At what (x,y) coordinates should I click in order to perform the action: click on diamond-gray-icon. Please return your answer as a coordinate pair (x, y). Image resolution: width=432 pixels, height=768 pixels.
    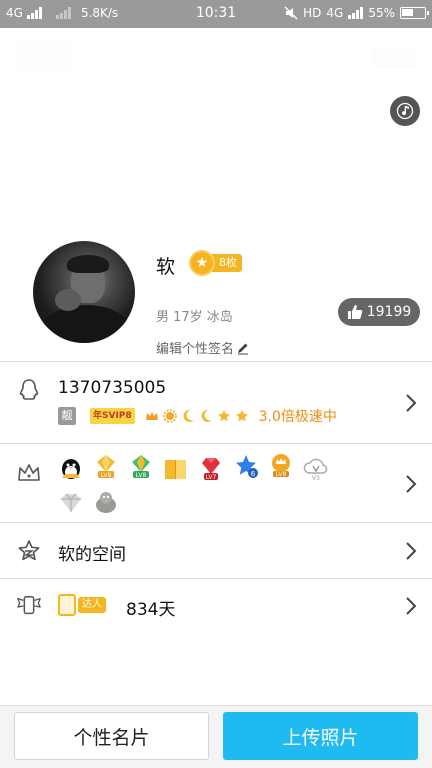
    Looking at the image, I should click on (71, 502).